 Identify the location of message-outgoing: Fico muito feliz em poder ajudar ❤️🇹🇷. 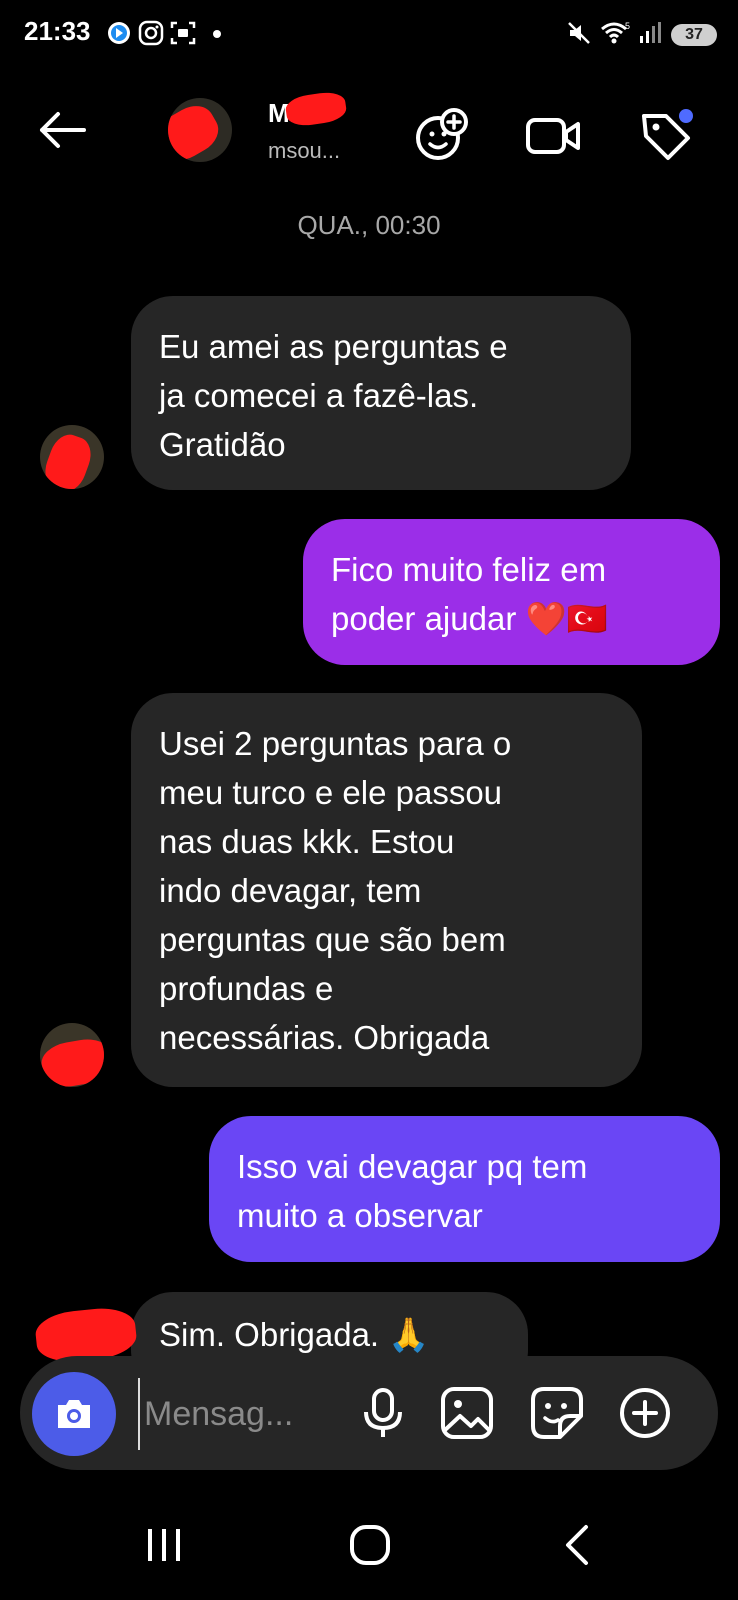
(511, 592).